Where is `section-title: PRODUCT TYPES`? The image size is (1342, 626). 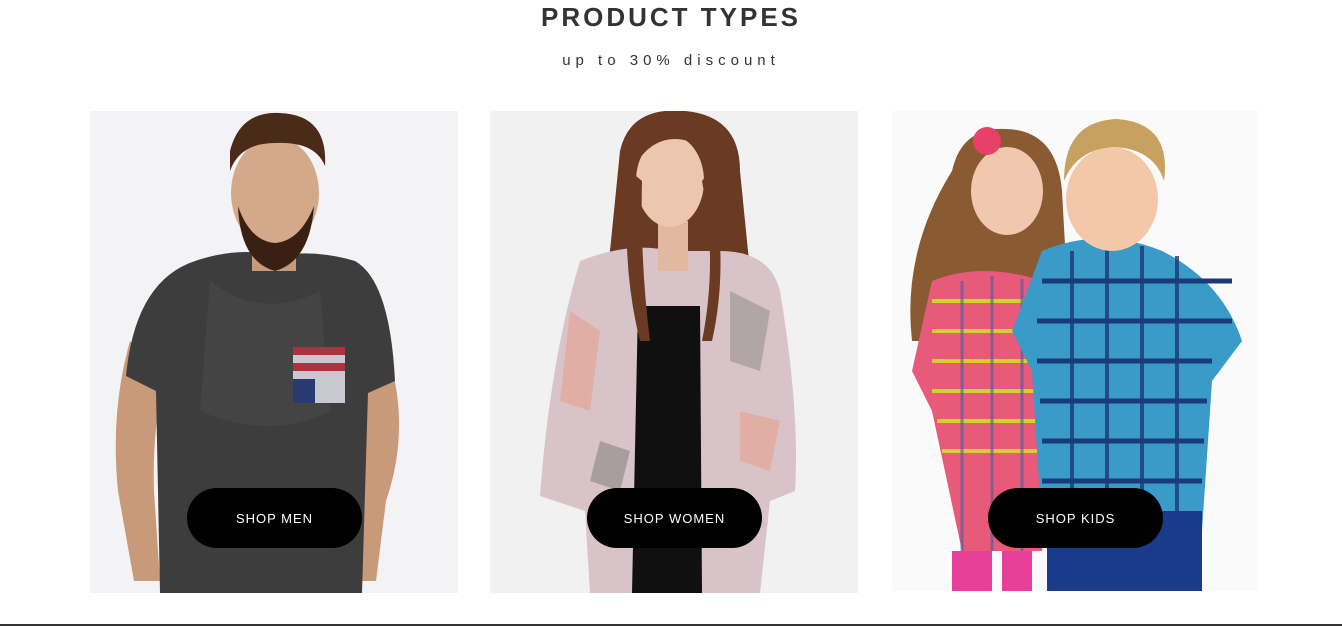
section-title: PRODUCT TYPES is located at coordinates (671, 17).